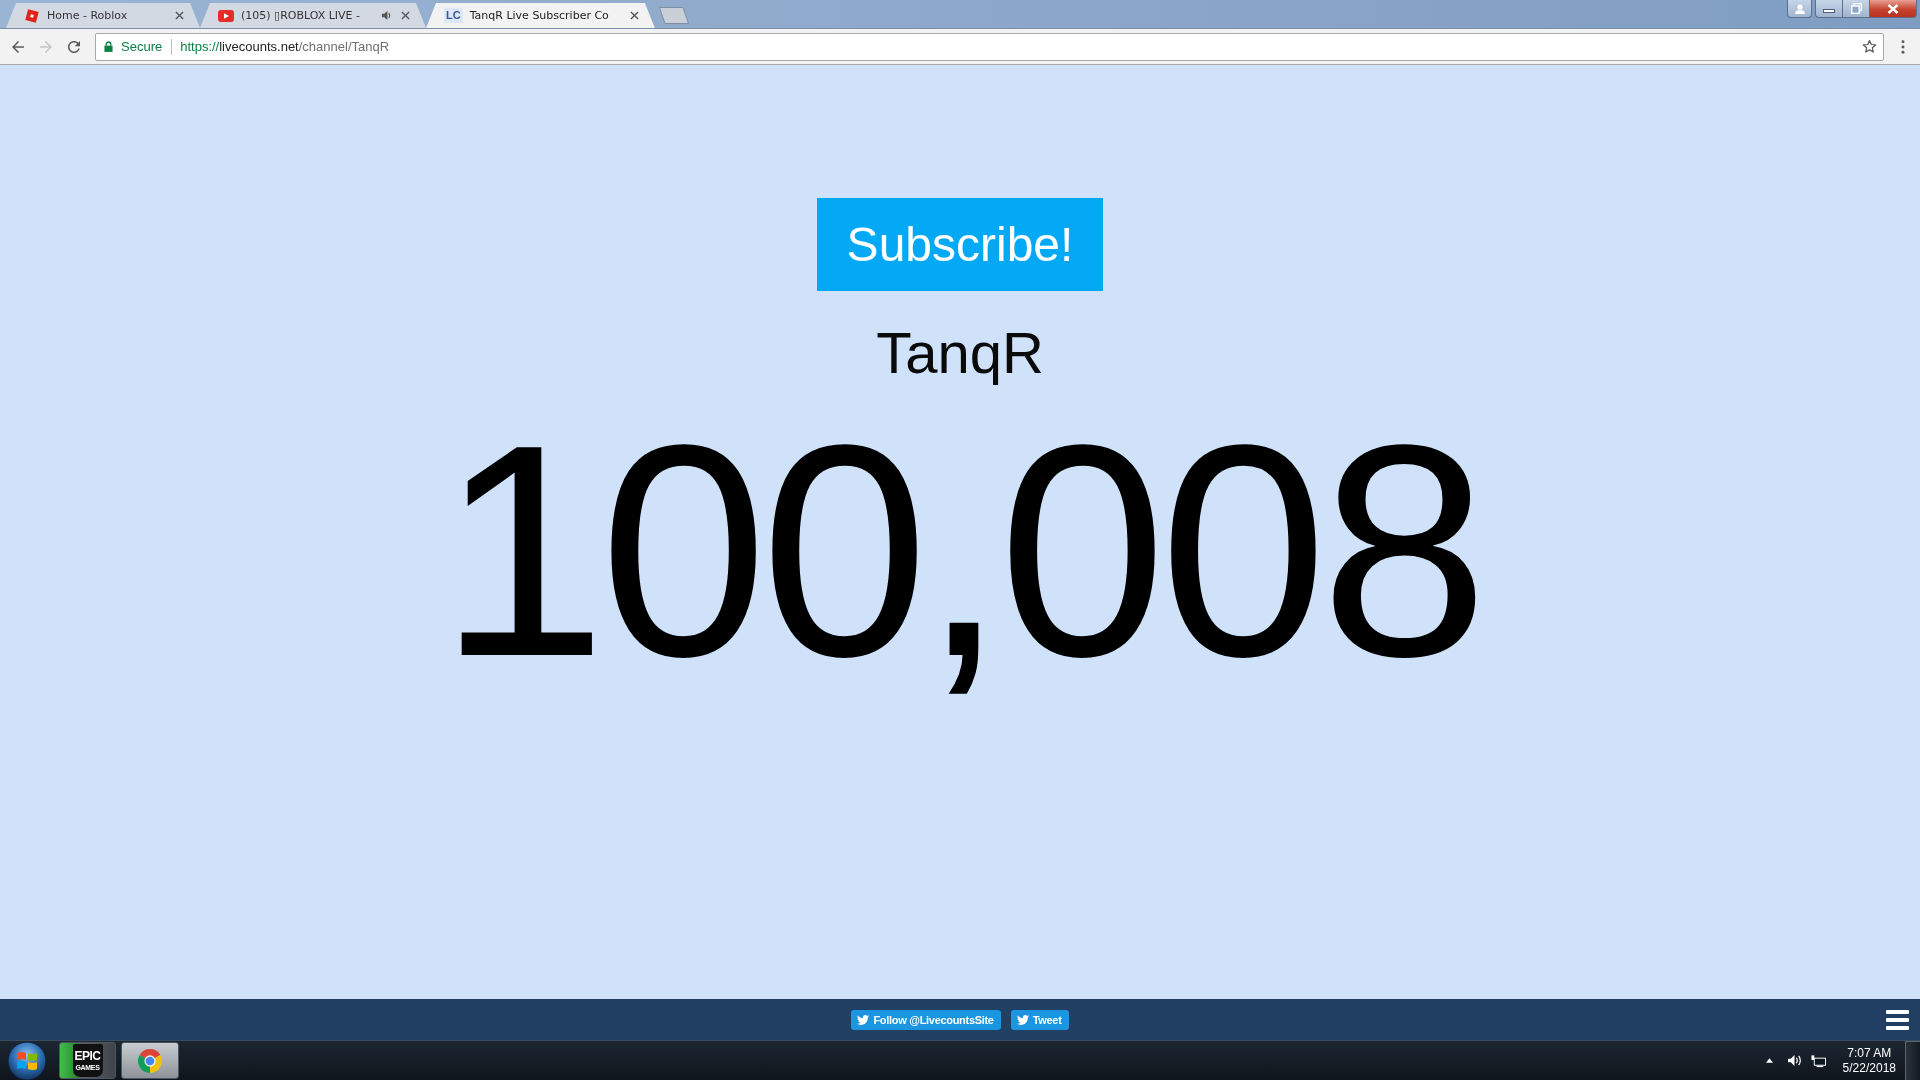 This screenshot has width=1920, height=1080. Describe the element at coordinates (960, 353) in the screenshot. I see `channel-name: TanqR` at that location.